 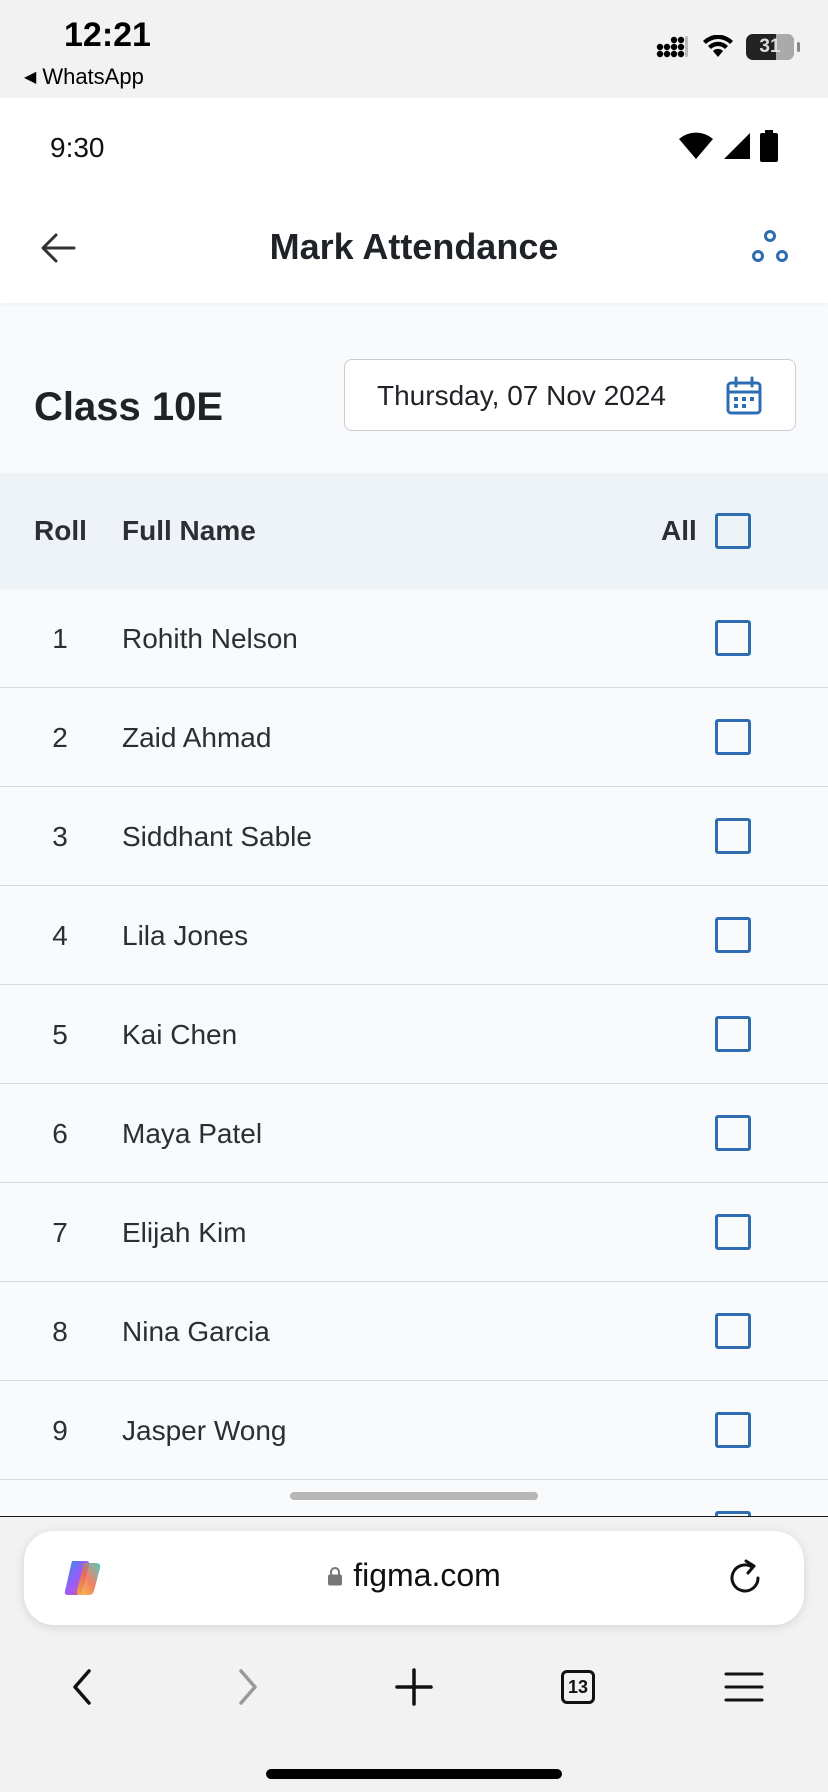 I want to click on tabs-icon: 13, so click(x=578, y=1687).